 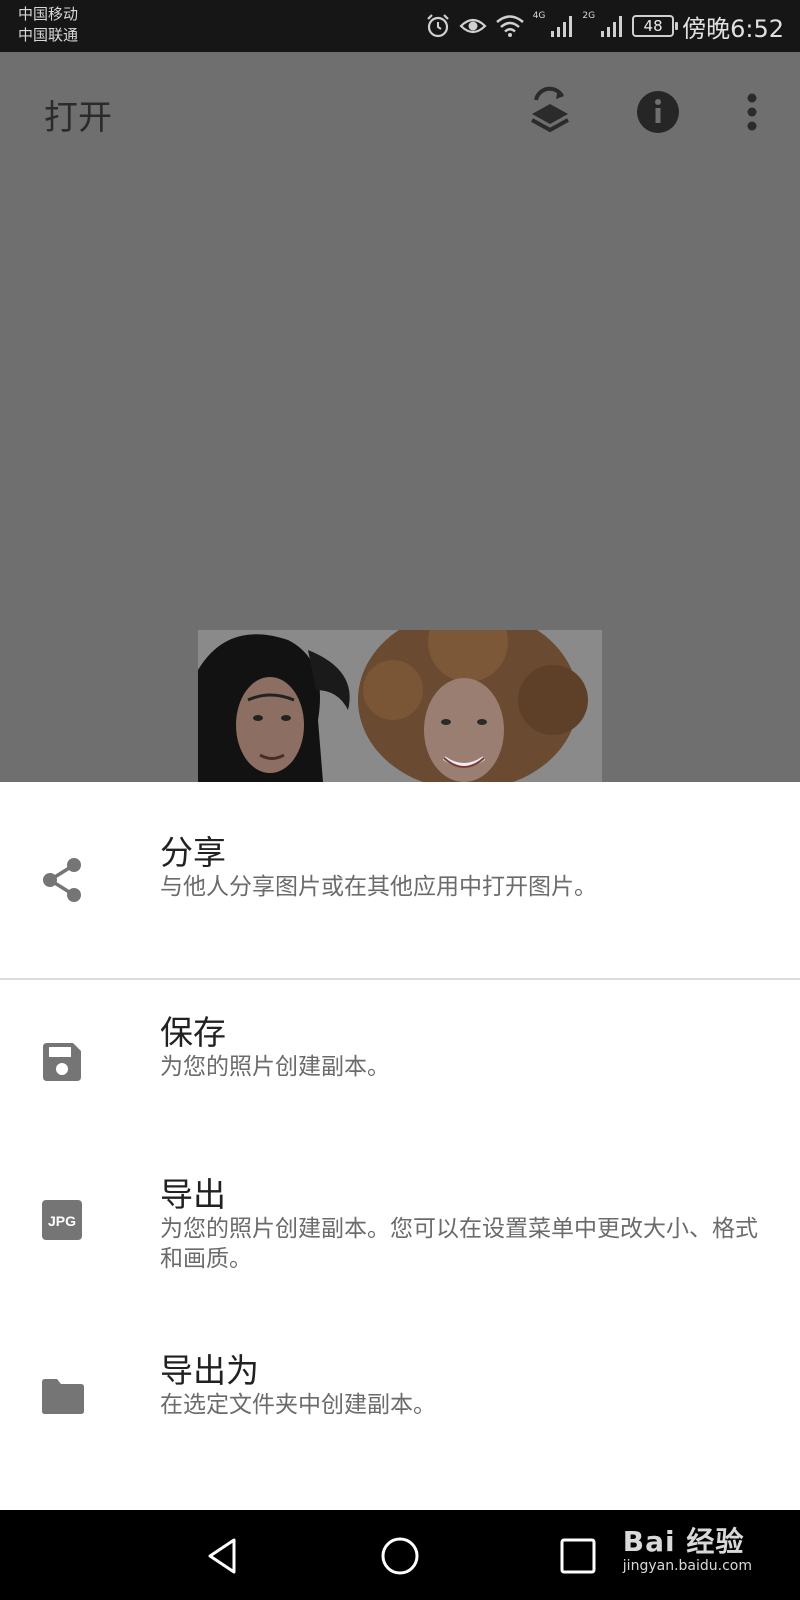 What do you see at coordinates (658, 112) in the screenshot?
I see `info-icon` at bounding box center [658, 112].